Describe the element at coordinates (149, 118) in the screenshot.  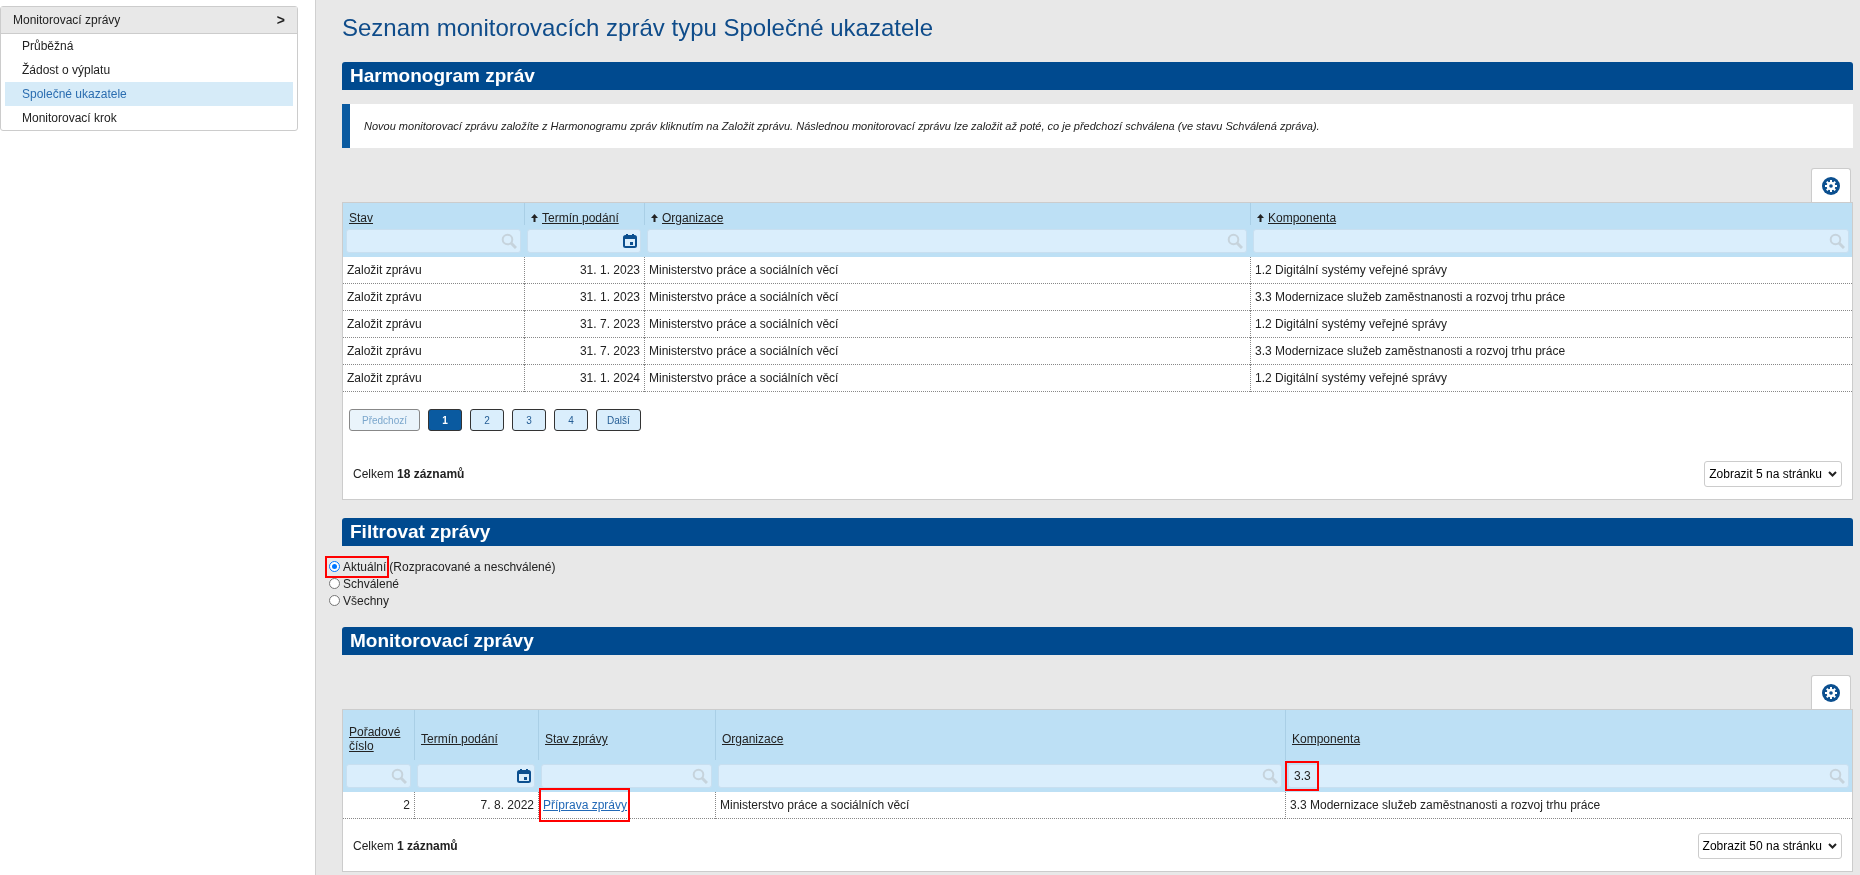
I see `sidebar-item: Monitorovací krok` at that location.